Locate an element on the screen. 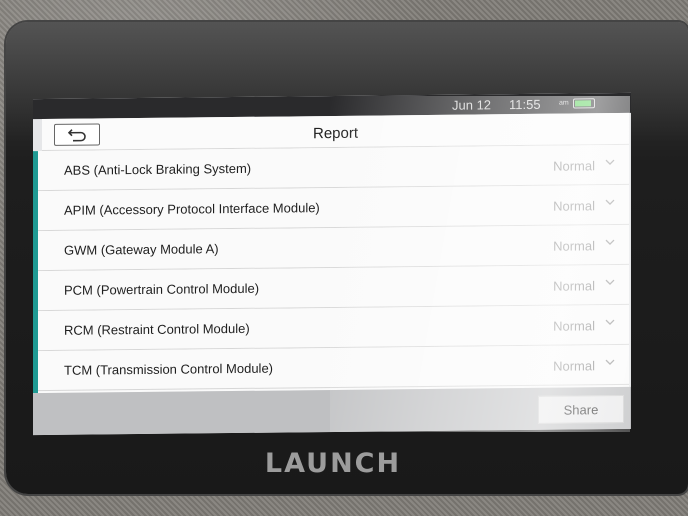 The height and width of the screenshot is (516, 688). module-row-rcm: RCM (Restraint Control Module) Normal is located at coordinates (333, 328).